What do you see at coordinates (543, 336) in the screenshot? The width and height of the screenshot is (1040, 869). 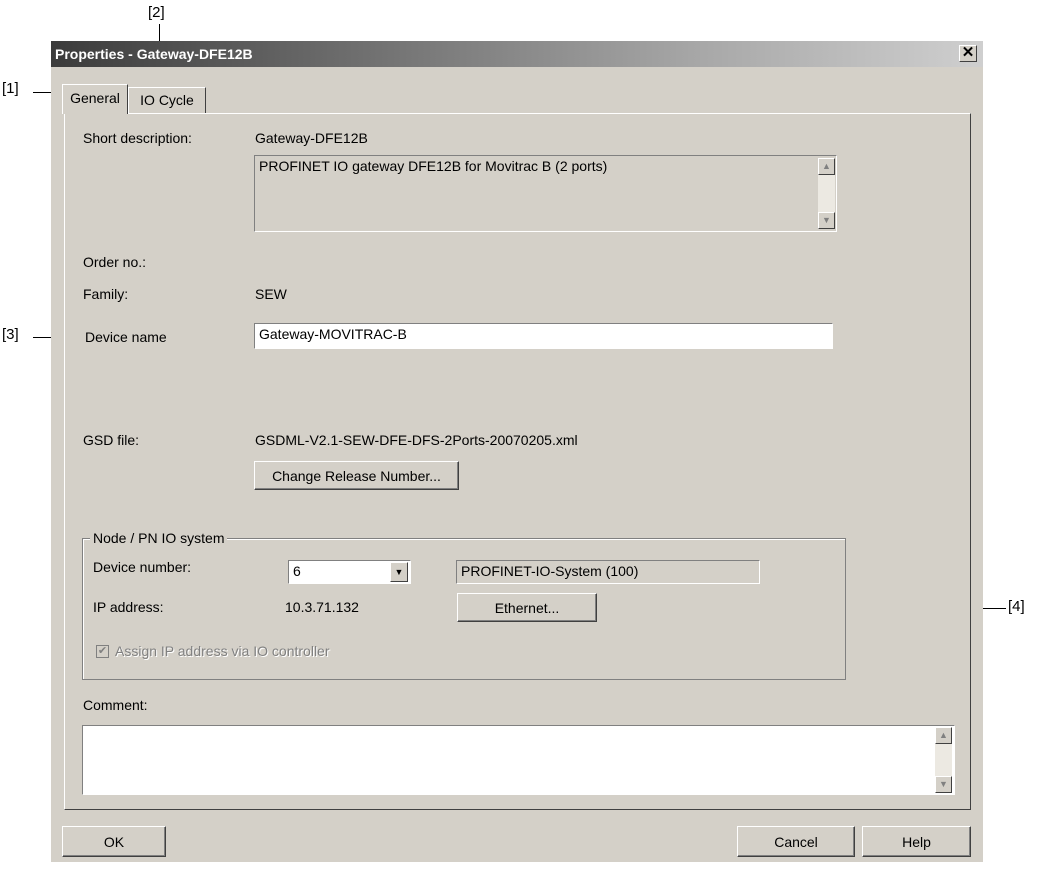 I see `device-name-field: Gateway-MOVITRAC-B` at bounding box center [543, 336].